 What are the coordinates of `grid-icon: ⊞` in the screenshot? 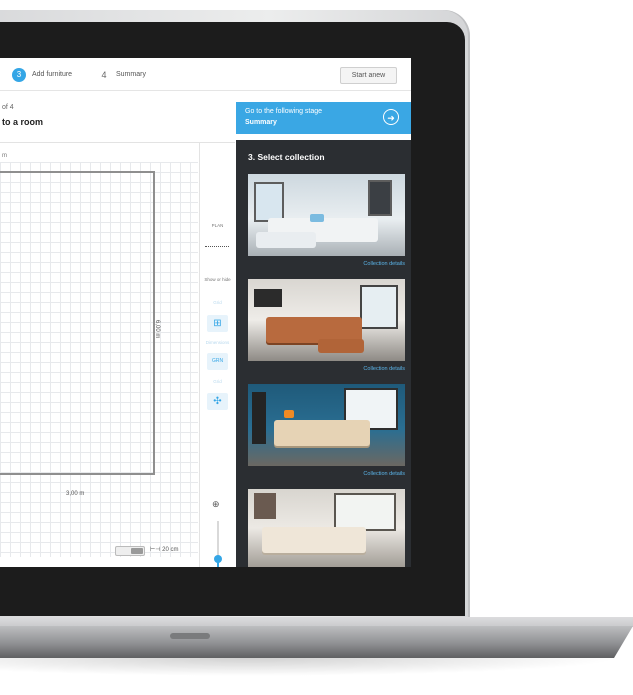 It's located at (217, 323).